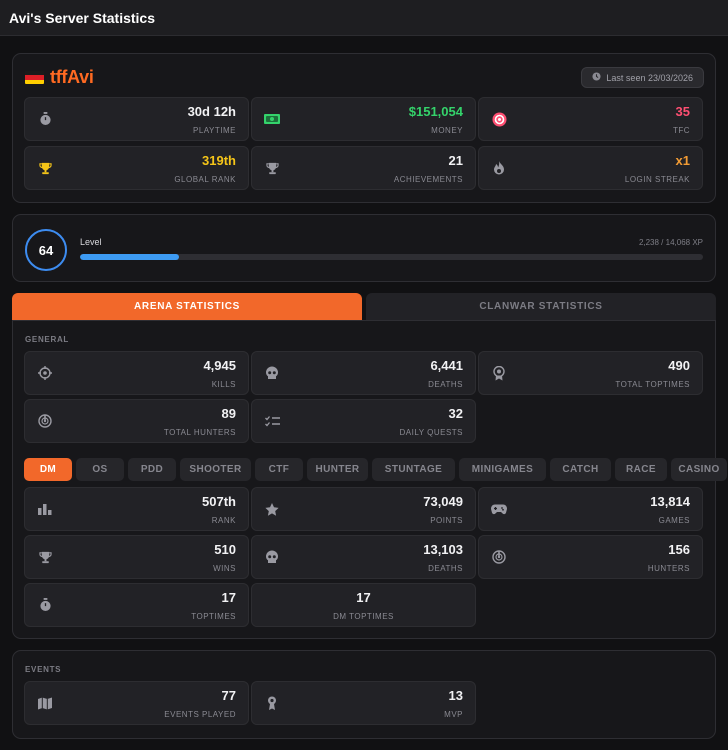  What do you see at coordinates (681, 130) in the screenshot?
I see `tfc-label: TFC` at bounding box center [681, 130].